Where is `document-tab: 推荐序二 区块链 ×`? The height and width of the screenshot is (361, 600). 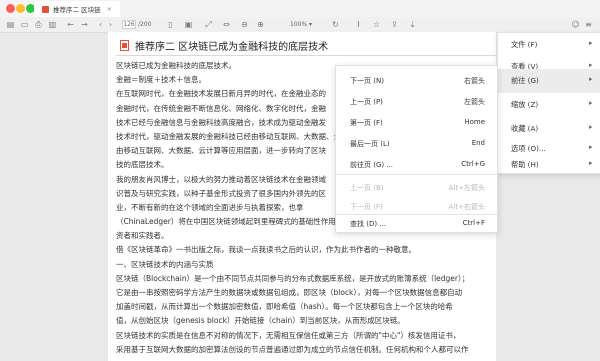
document-tab: 推荐序二 区块链 × is located at coordinates (77, 9).